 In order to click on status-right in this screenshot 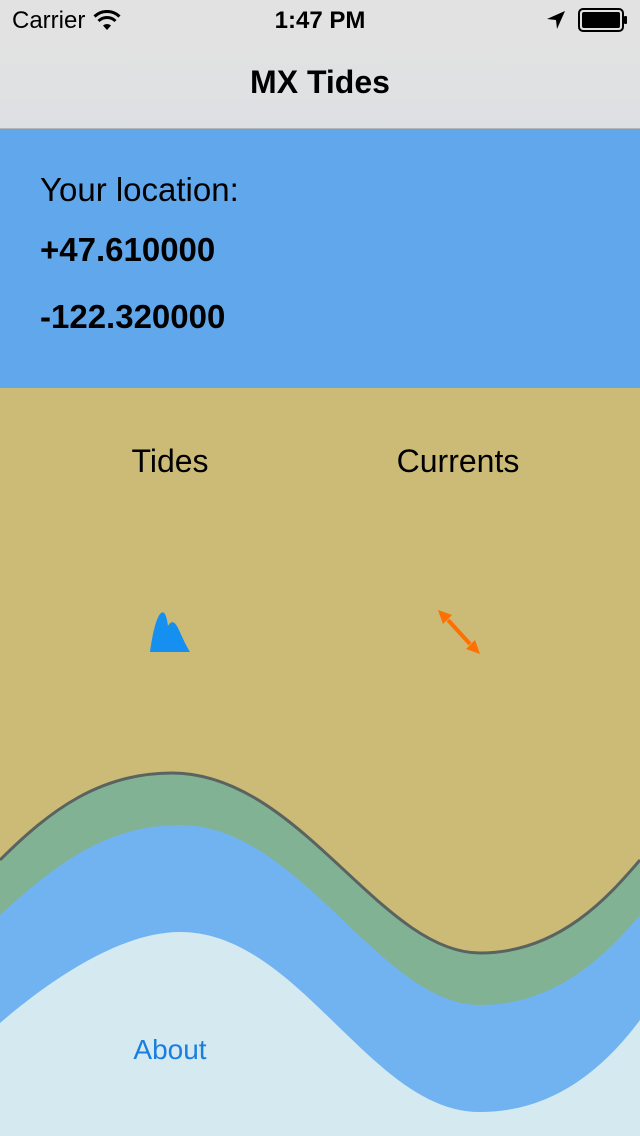, I will do `click(587, 20)`.